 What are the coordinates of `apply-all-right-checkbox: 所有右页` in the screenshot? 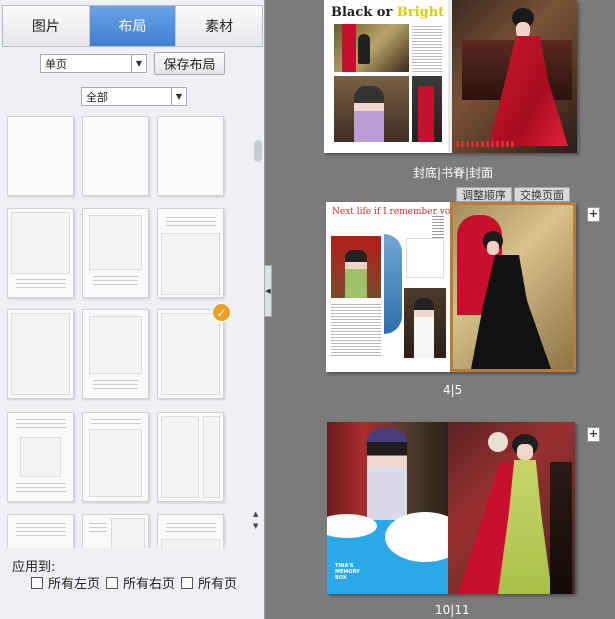 It's located at (140, 582).